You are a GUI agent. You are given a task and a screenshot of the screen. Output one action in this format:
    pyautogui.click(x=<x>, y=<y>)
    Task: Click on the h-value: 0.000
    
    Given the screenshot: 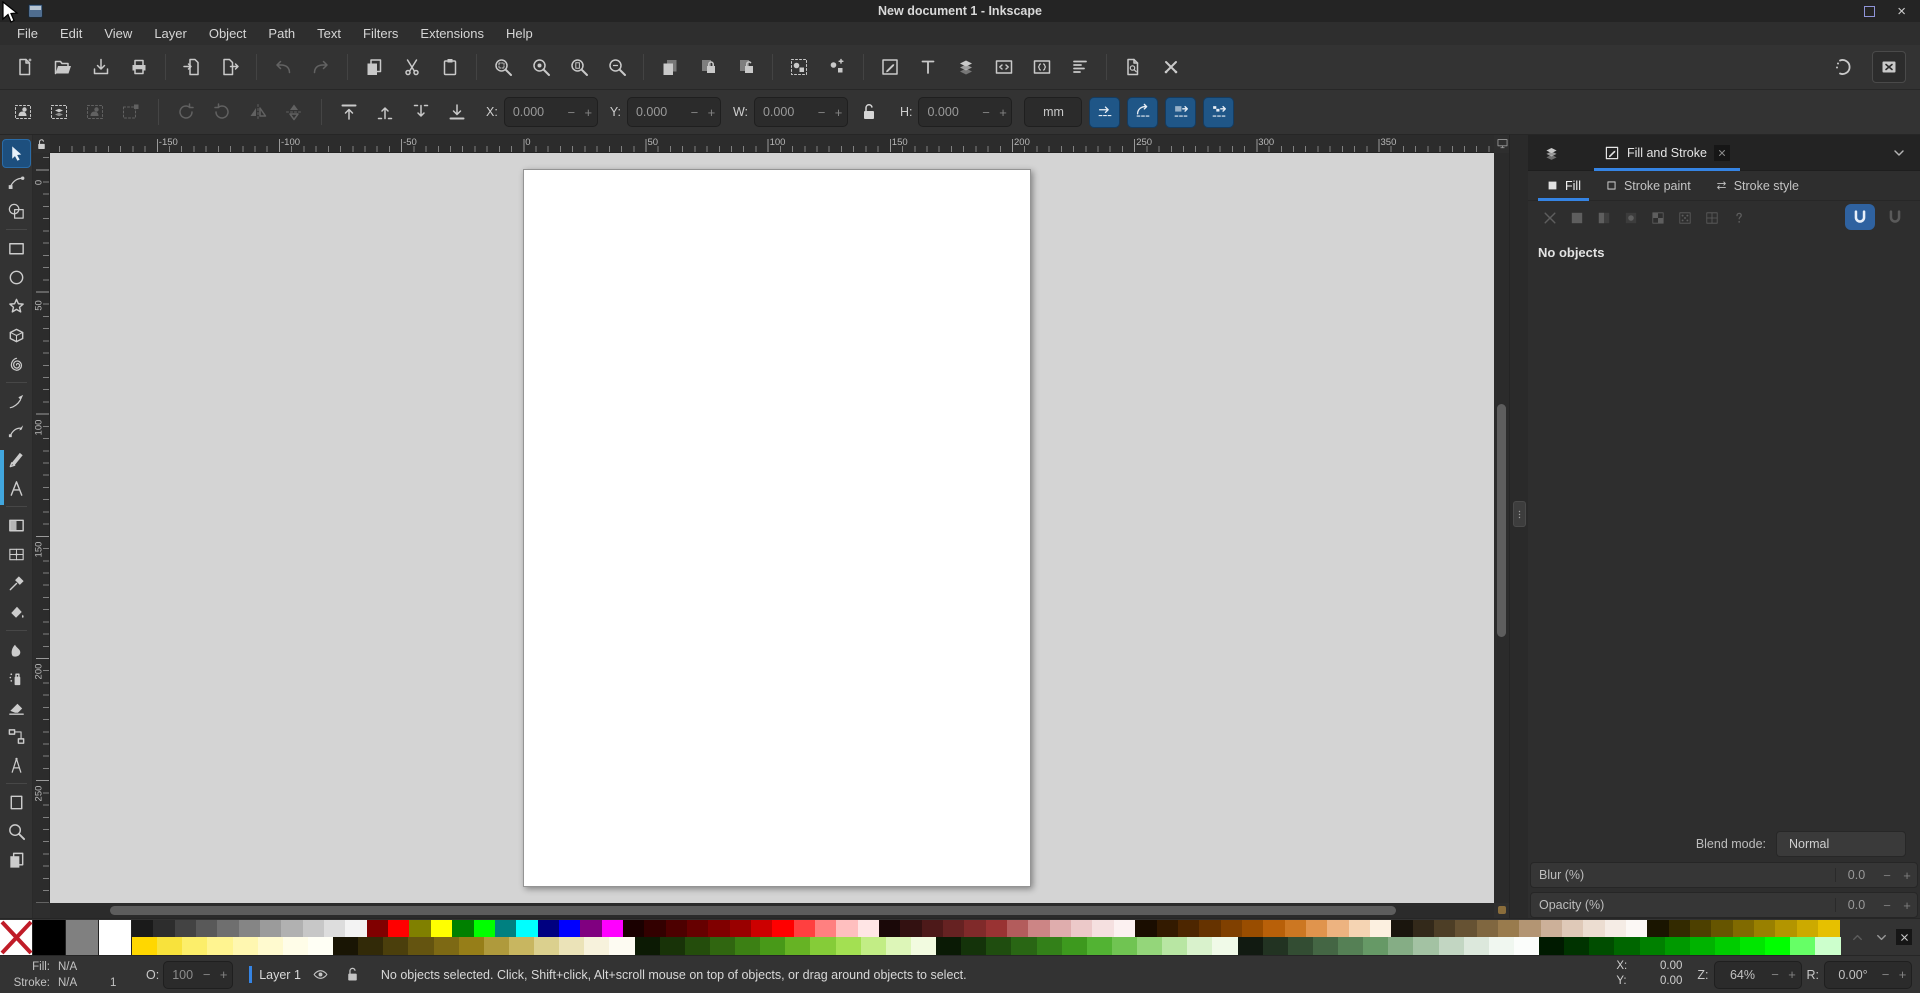 What is the action you would take?
    pyautogui.click(x=948, y=112)
    